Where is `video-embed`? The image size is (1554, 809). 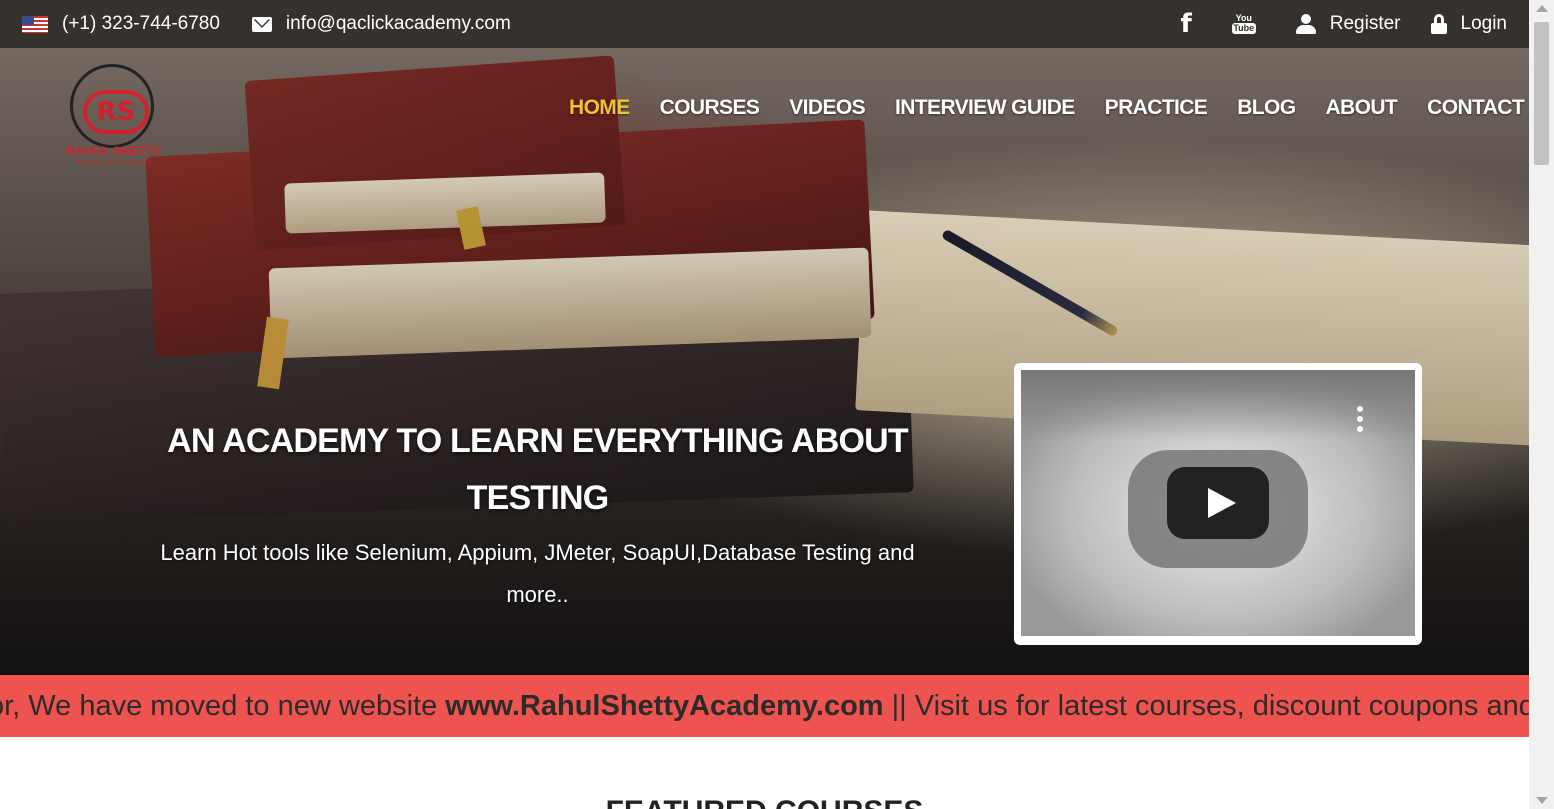 video-embed is located at coordinates (1218, 504).